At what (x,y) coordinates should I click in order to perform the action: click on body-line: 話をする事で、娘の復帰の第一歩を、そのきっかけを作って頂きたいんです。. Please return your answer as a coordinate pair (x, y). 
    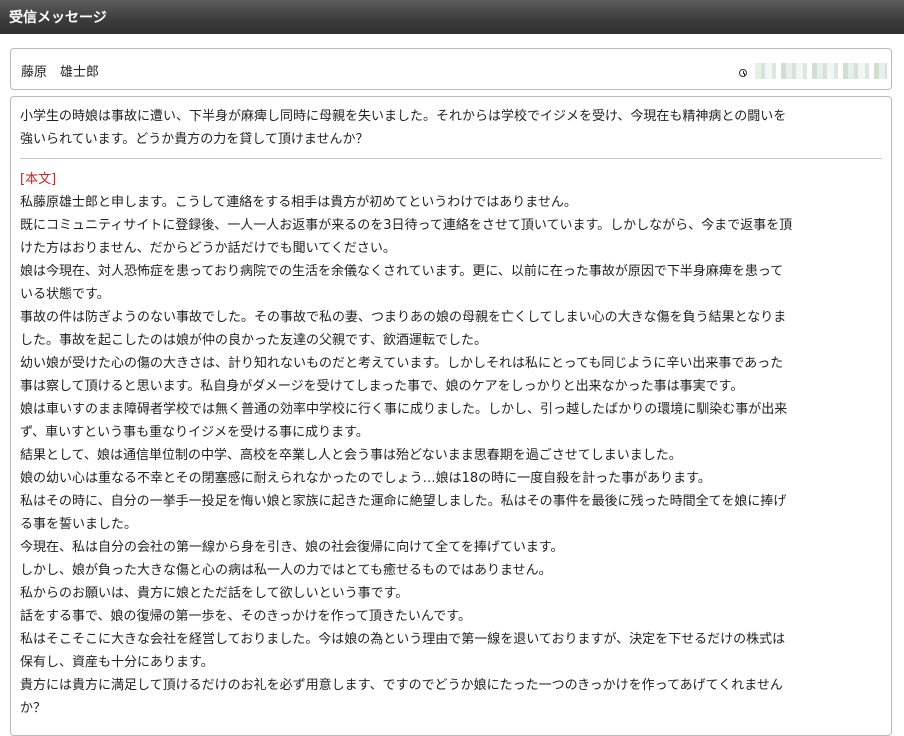
    Looking at the image, I should click on (245, 616).